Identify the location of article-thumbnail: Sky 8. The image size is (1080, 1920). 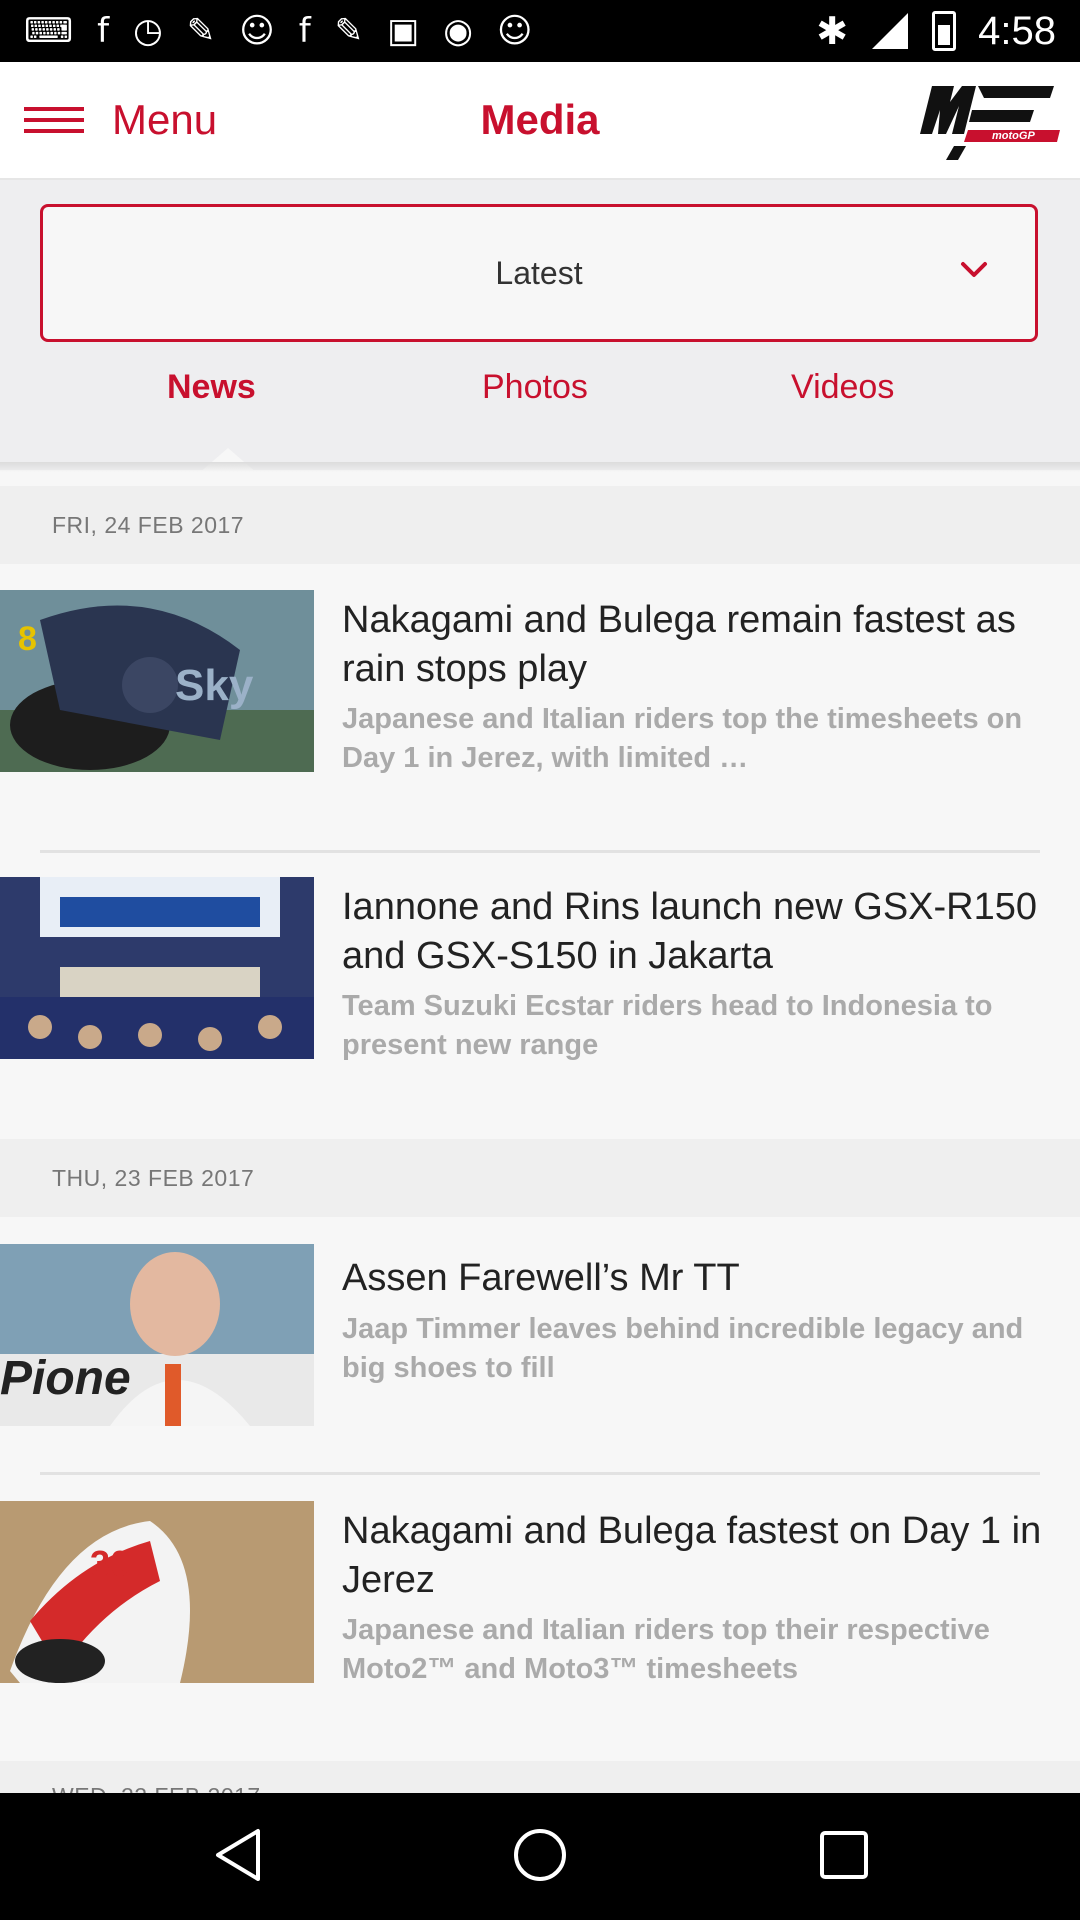
(157, 681).